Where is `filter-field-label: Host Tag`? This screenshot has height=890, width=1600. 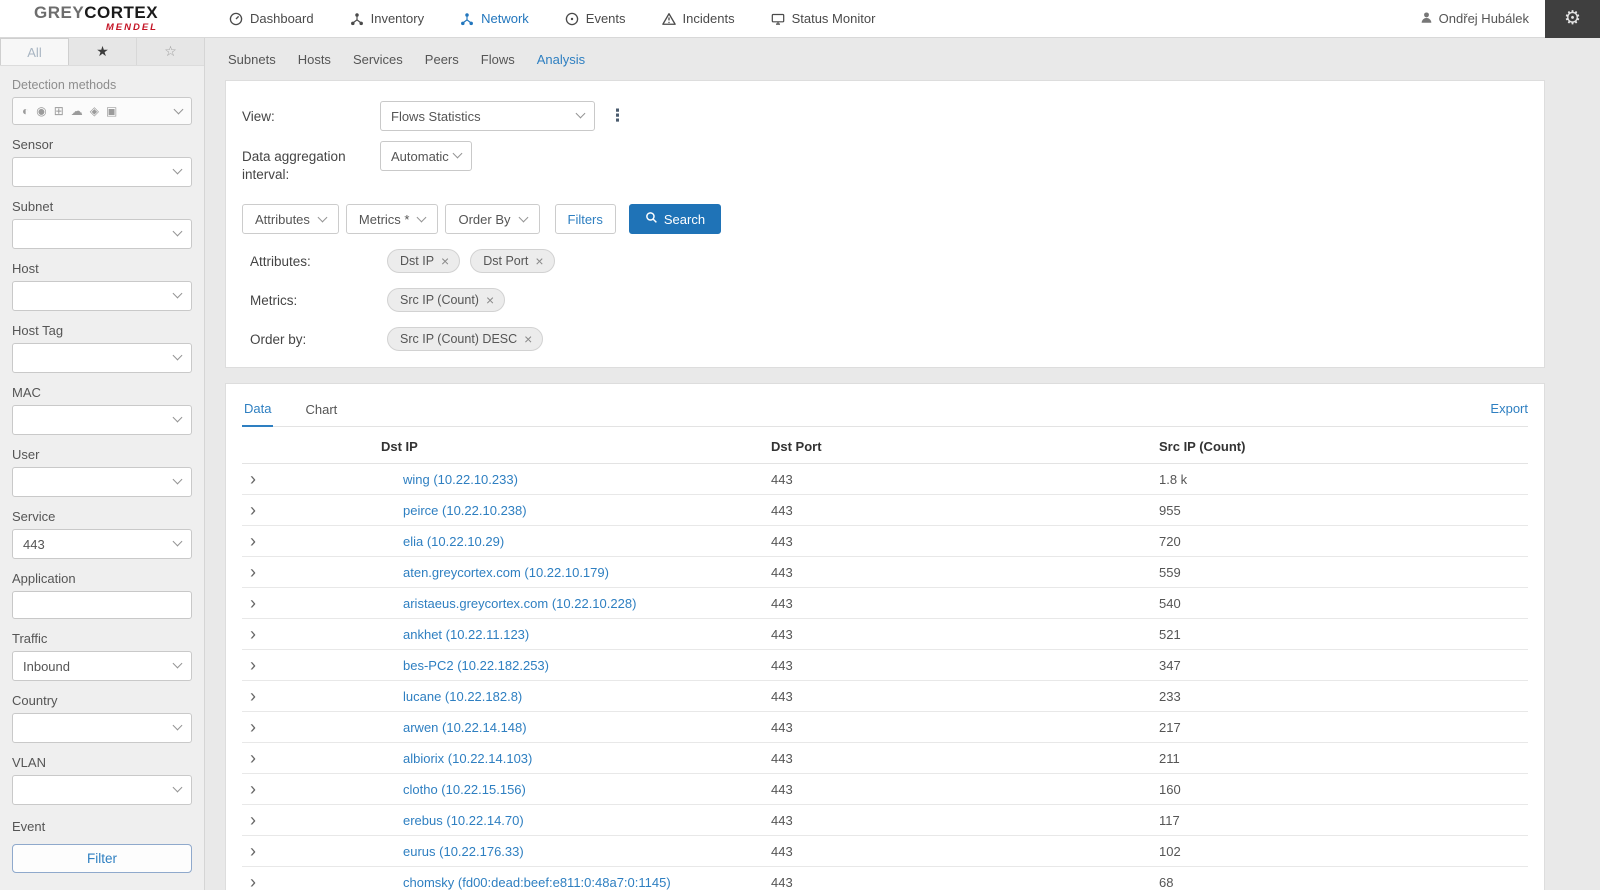
filter-field-label: Host Tag is located at coordinates (38, 330).